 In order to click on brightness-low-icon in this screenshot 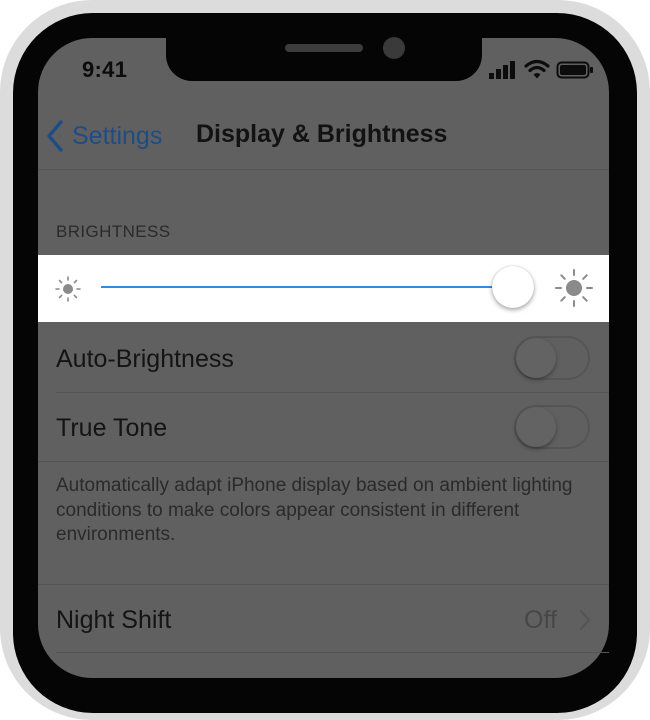, I will do `click(68, 289)`.